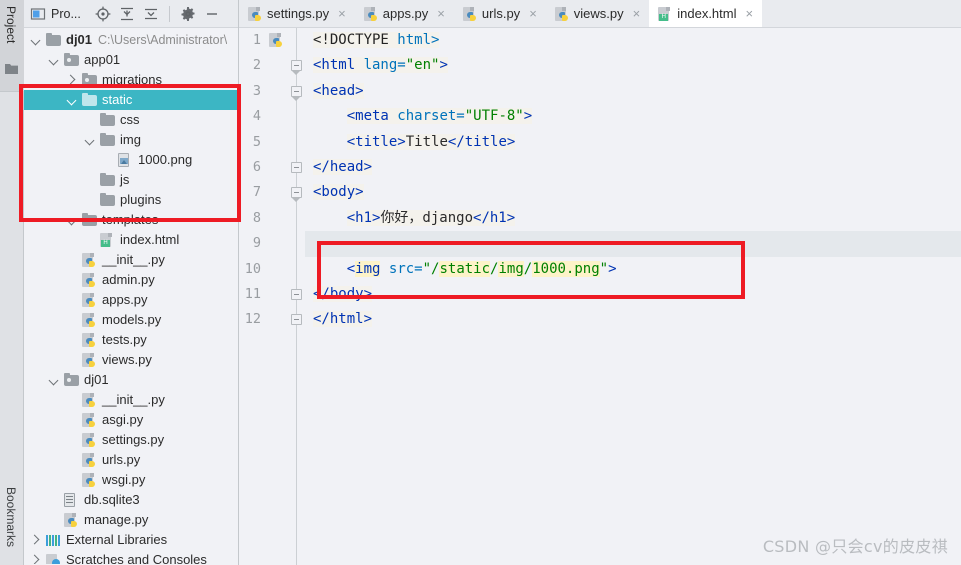 The height and width of the screenshot is (565, 961). I want to click on tree-item-views-py: views.py, so click(131, 360).